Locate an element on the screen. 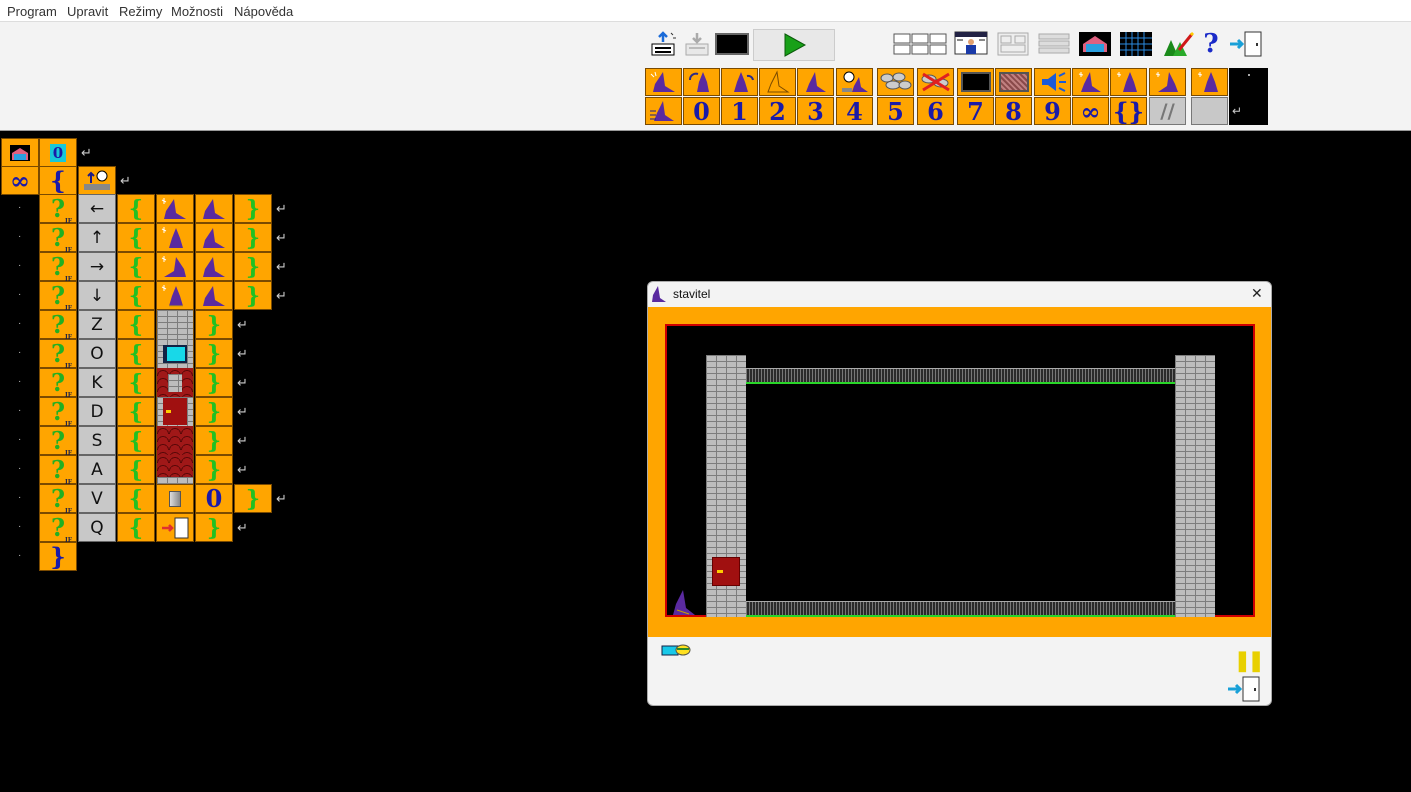 The height and width of the screenshot is (792, 1411). counter-tile: 0 is located at coordinates (58, 152).